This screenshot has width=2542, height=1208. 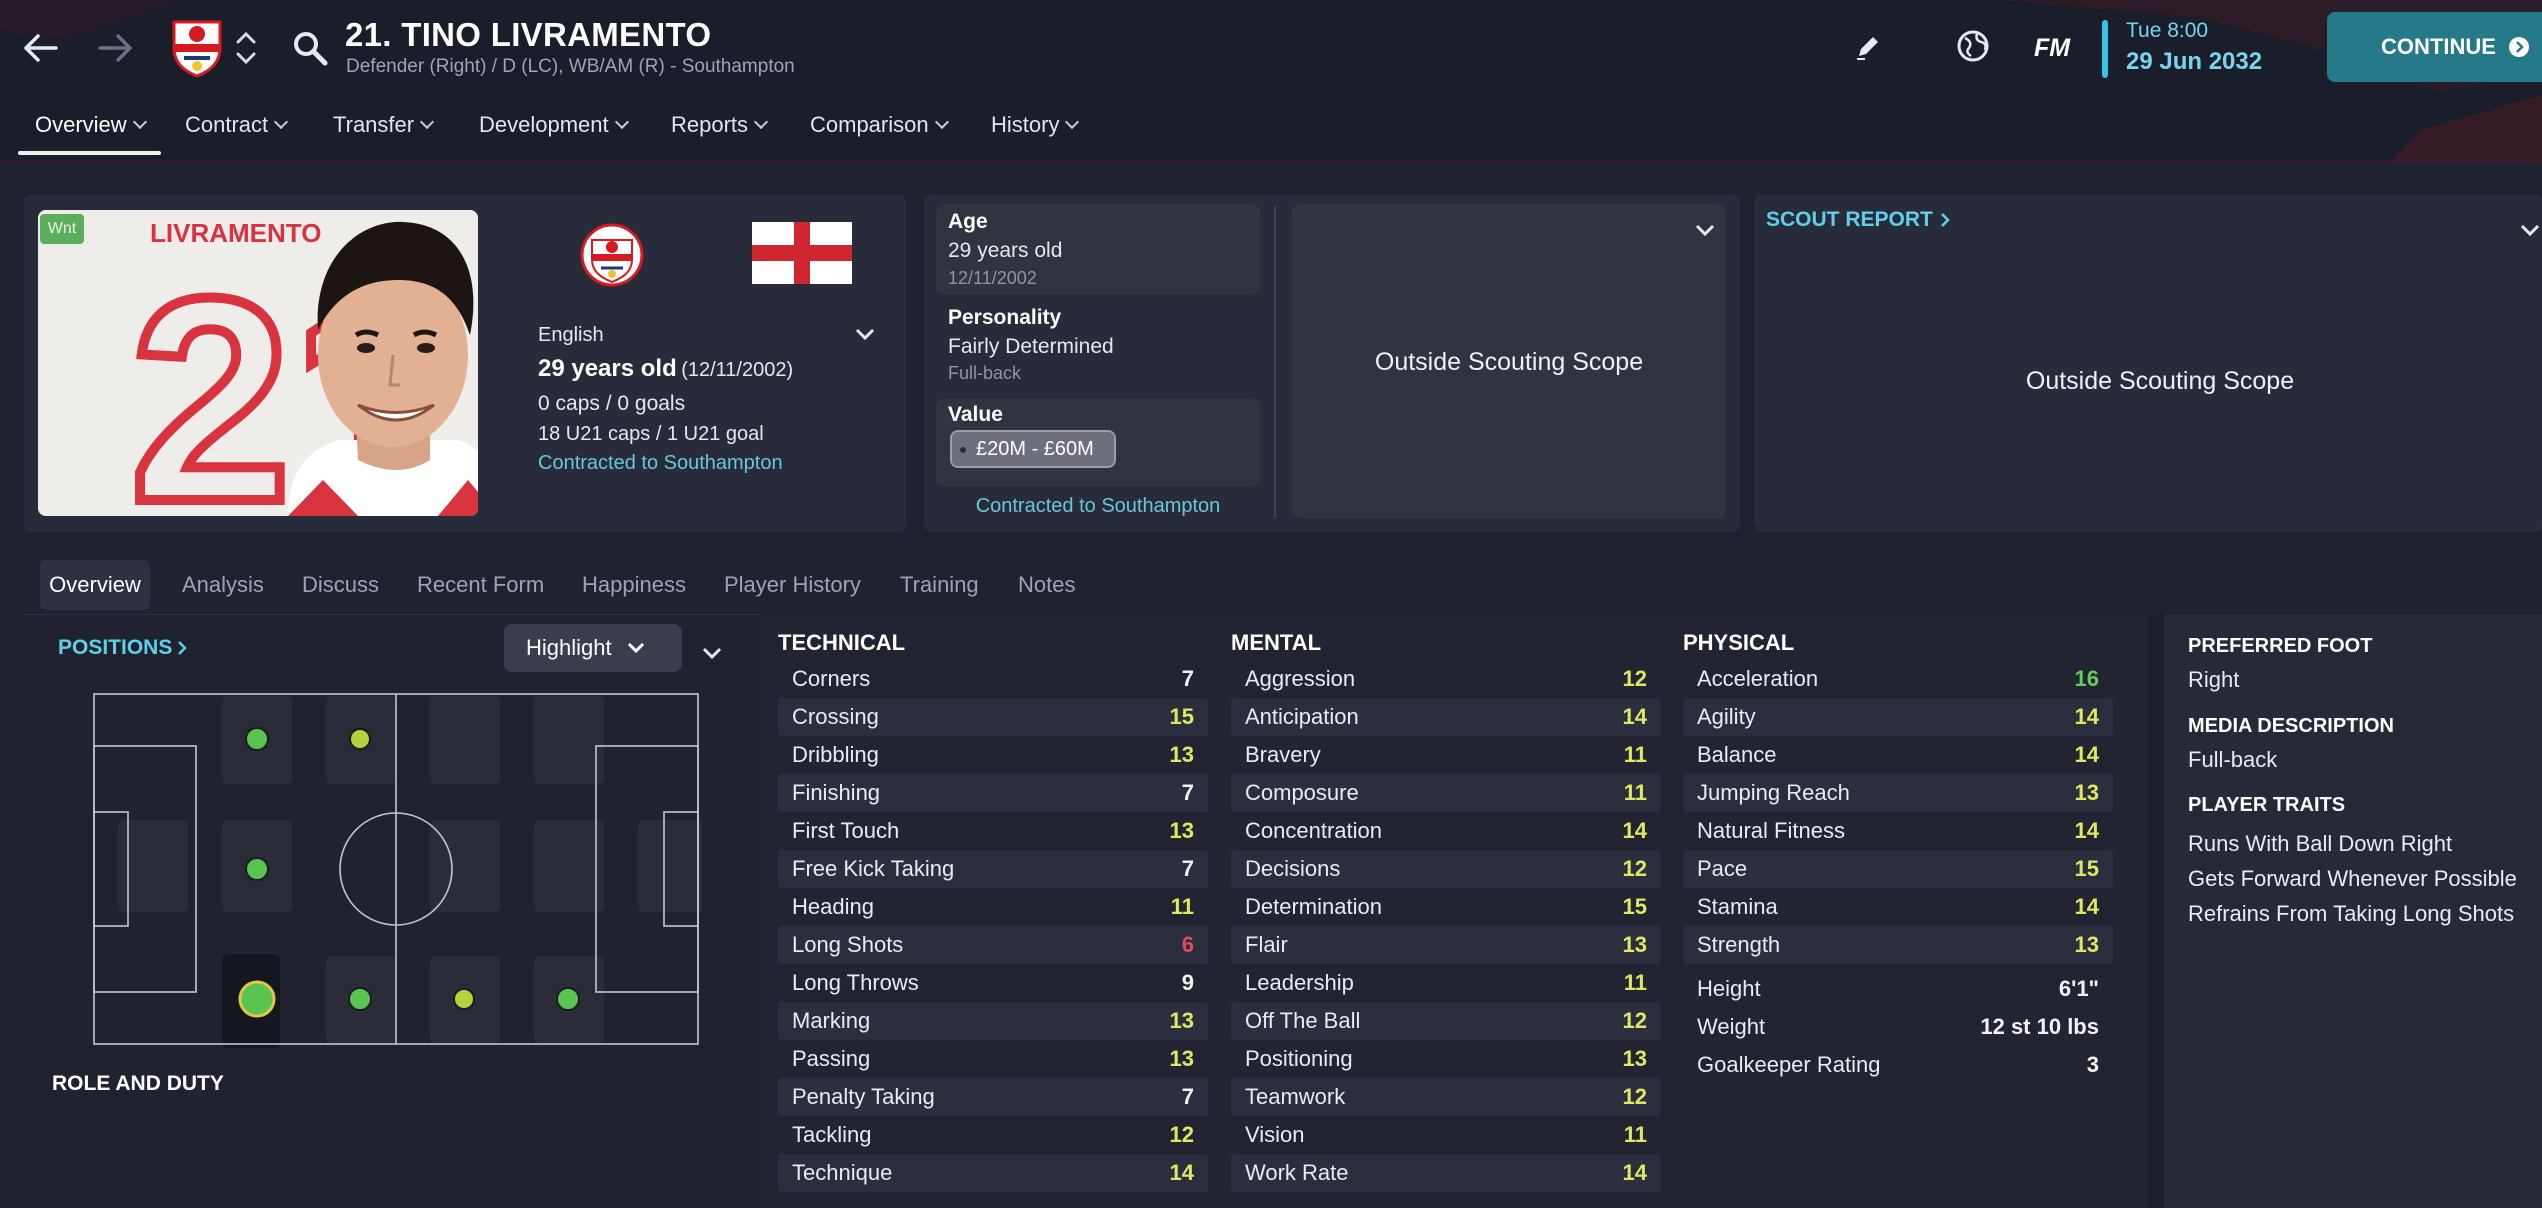 What do you see at coordinates (197, 48) in the screenshot?
I see `club-crest-icon` at bounding box center [197, 48].